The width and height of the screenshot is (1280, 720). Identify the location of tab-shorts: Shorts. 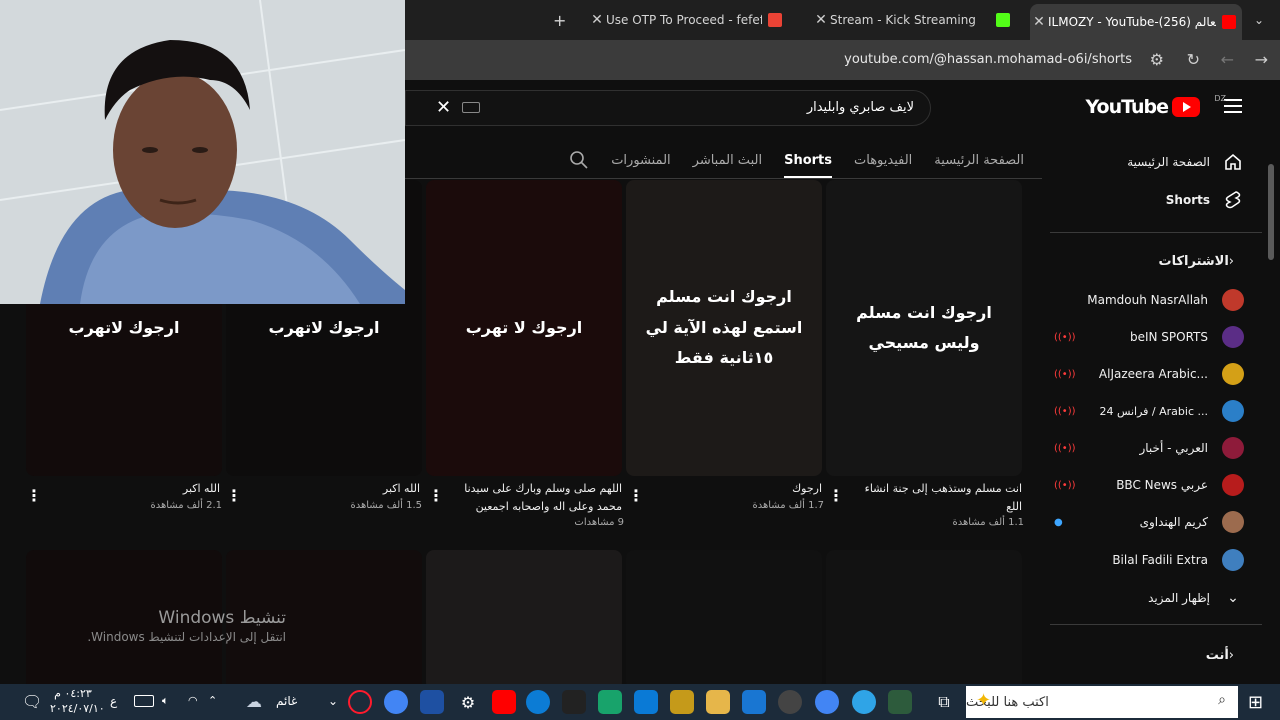
(808, 160).